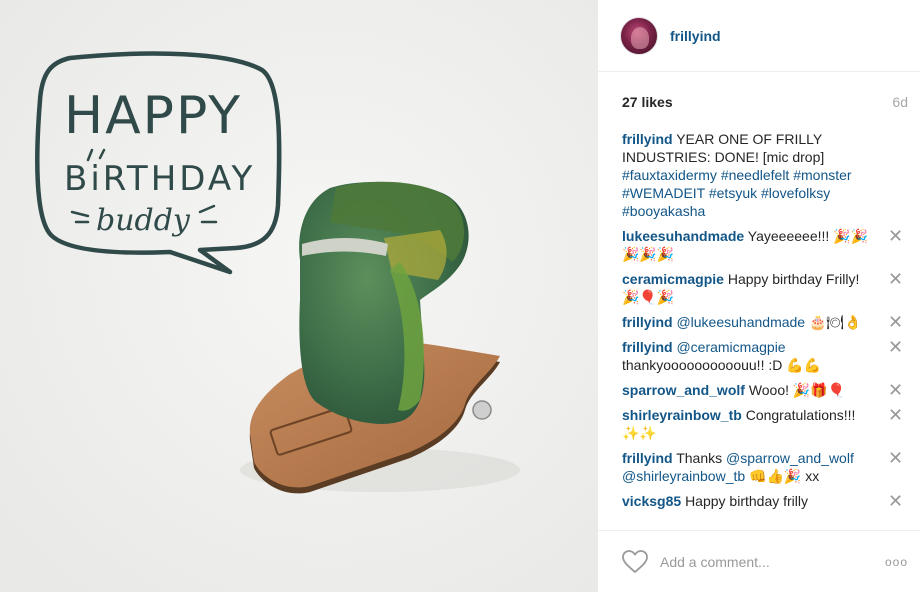 The image size is (920, 592). I want to click on comment-text: thankyoooooooooouu!! :D 💪💪, so click(722, 365).